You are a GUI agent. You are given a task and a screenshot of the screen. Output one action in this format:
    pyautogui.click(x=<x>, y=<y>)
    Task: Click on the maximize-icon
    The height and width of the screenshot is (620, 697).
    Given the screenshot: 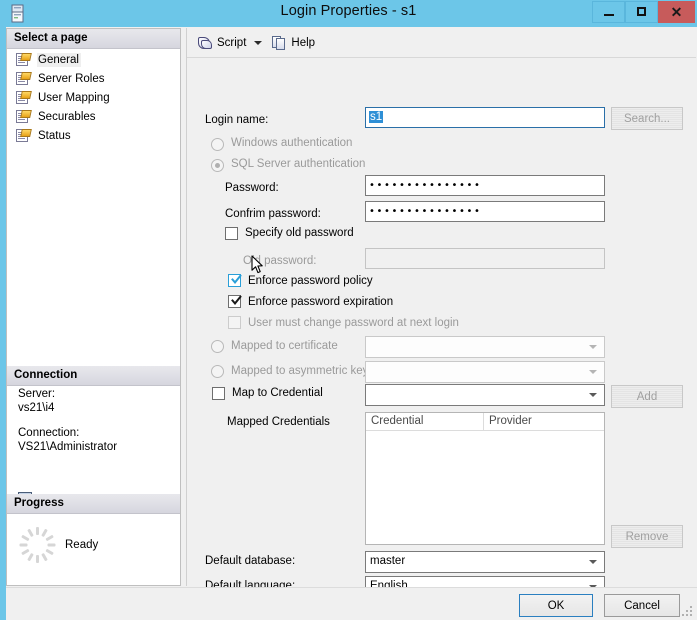 What is the action you would take?
    pyautogui.click(x=641, y=11)
    